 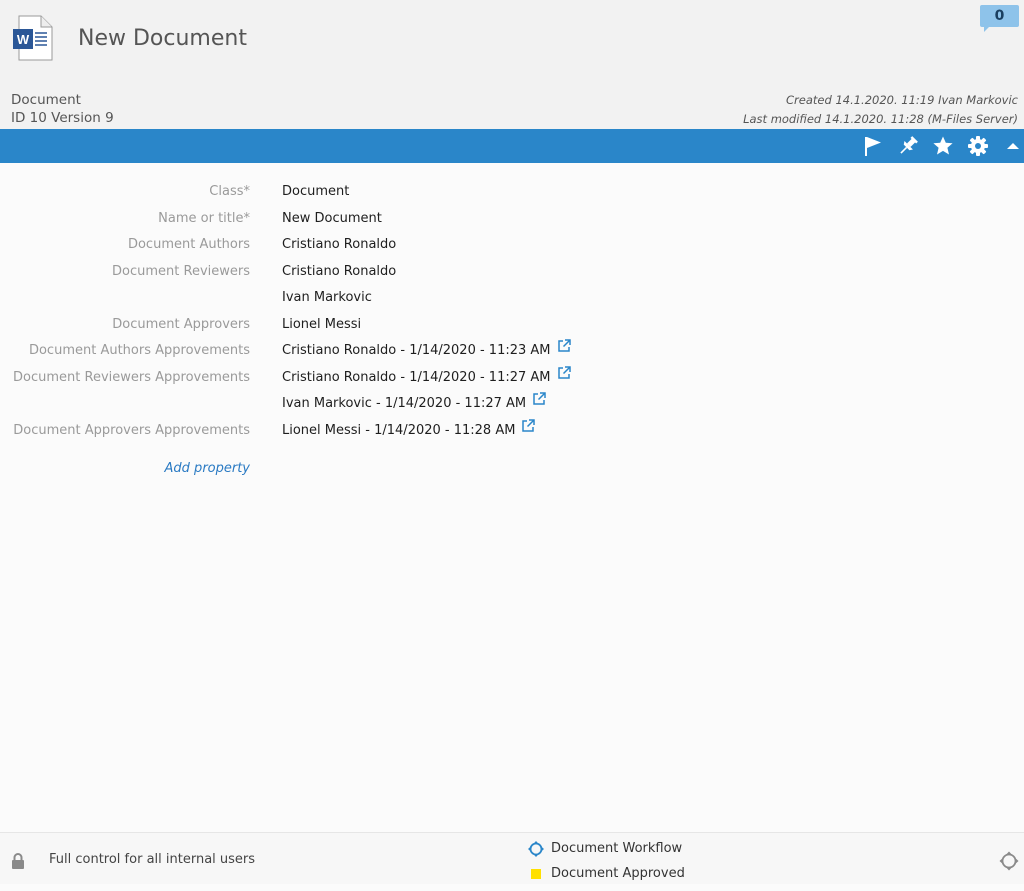 I want to click on property-value: Lionel Messi - 1/14/2020 - 11:28 AM, so click(x=409, y=428).